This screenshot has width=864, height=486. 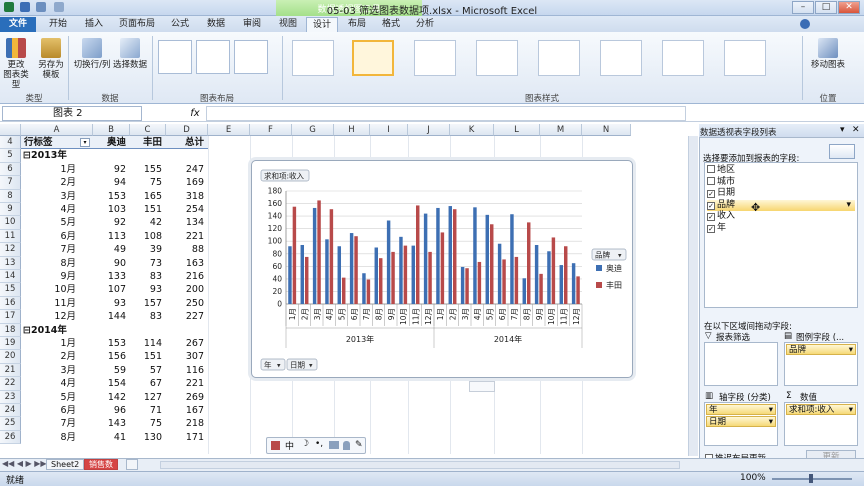 What do you see at coordinates (517, 130) in the screenshot?
I see `column-header: L` at bounding box center [517, 130].